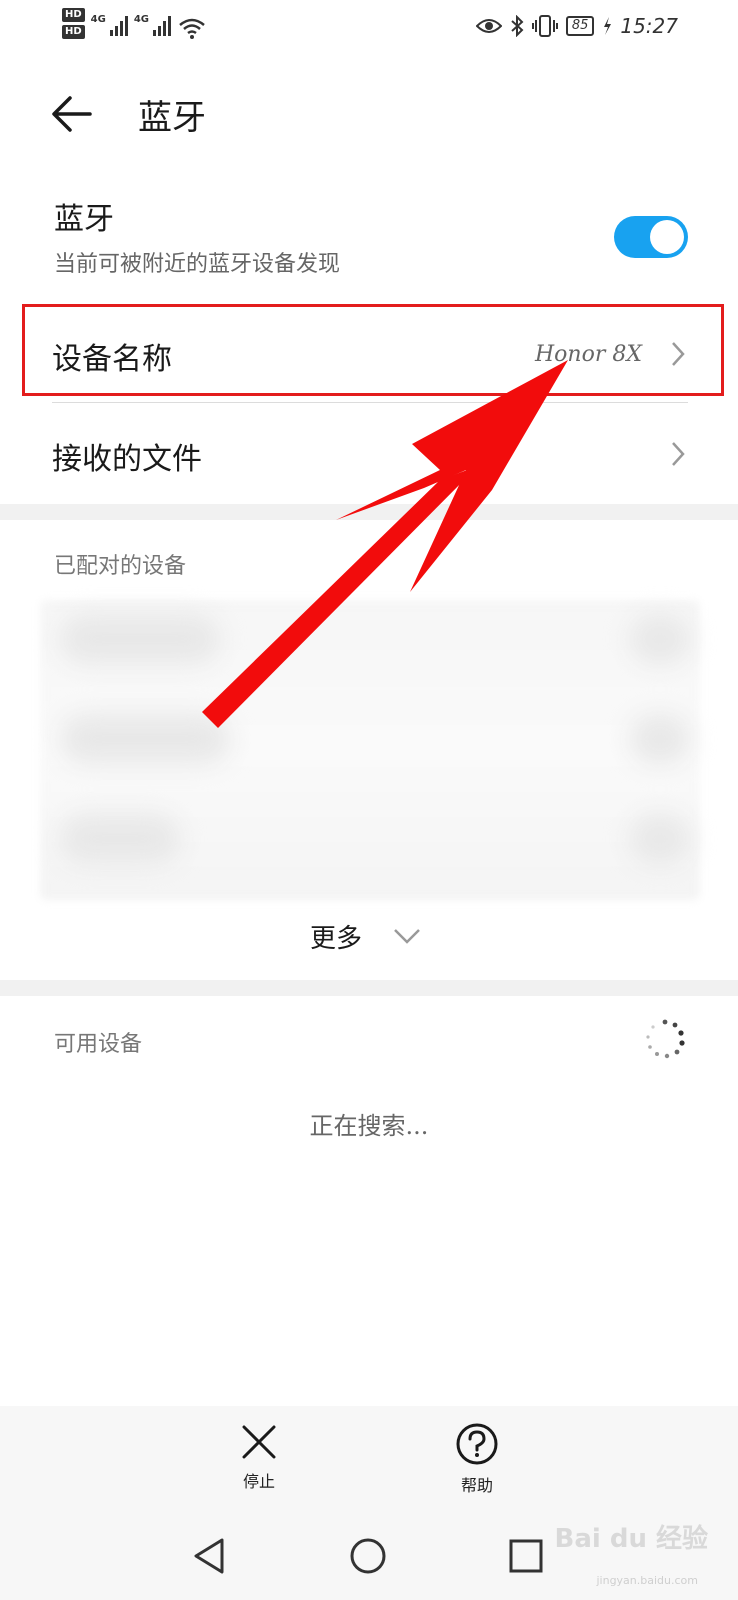 This screenshot has width=738, height=1600. Describe the element at coordinates (210, 1556) in the screenshot. I see `nav-back-icon` at that location.